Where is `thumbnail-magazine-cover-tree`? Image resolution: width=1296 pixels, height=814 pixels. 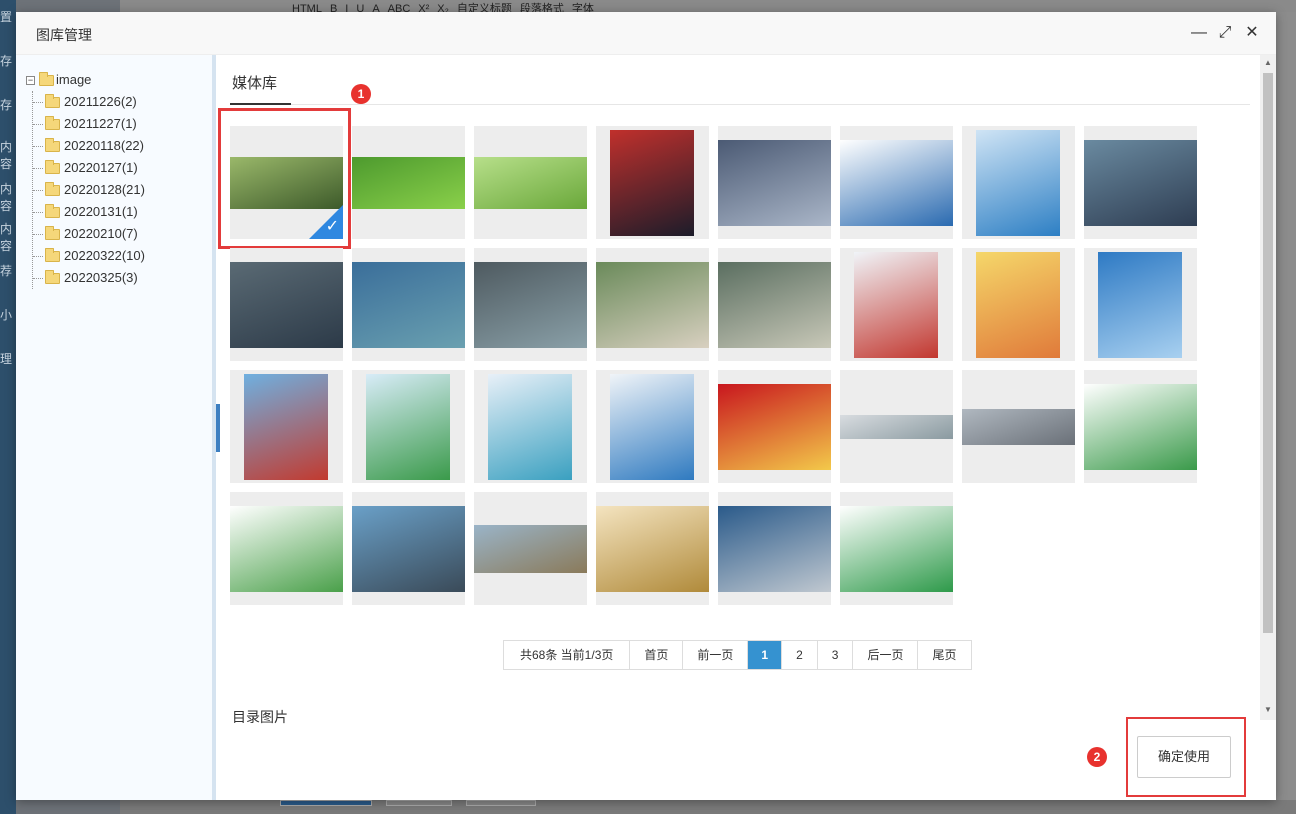 thumbnail-magazine-cover-tree is located at coordinates (1018, 304).